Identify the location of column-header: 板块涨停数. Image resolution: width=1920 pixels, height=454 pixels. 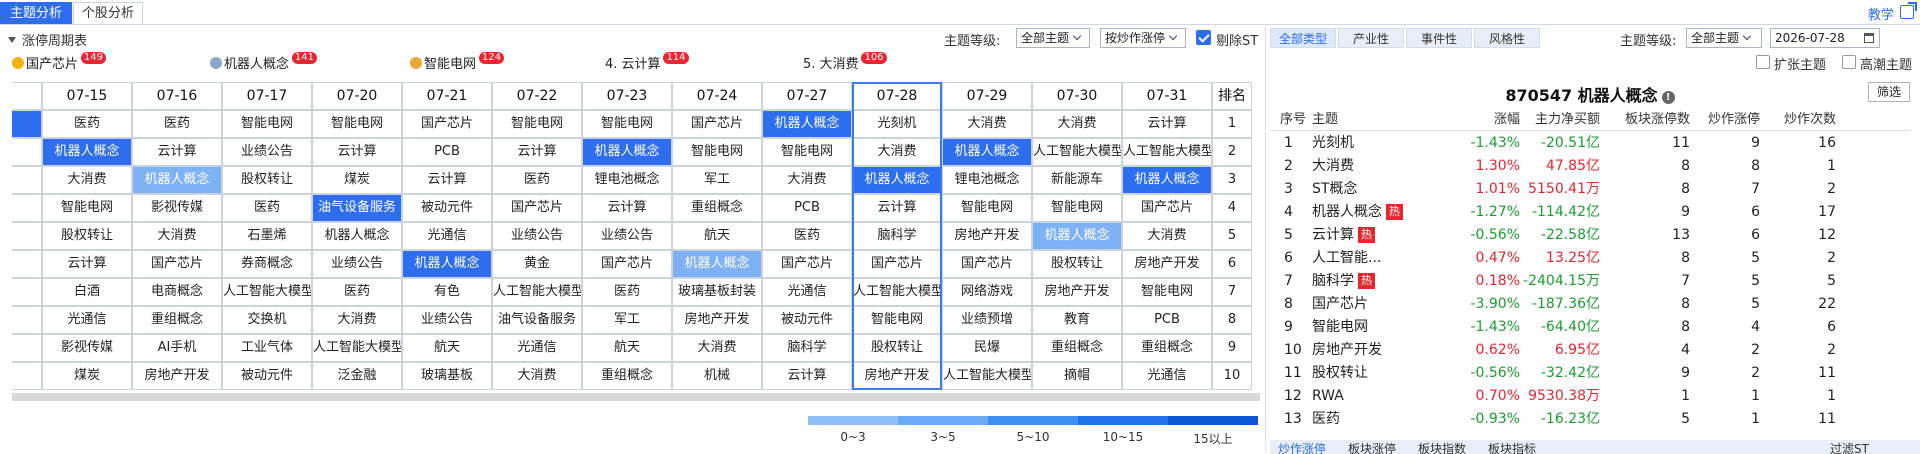
(1657, 119).